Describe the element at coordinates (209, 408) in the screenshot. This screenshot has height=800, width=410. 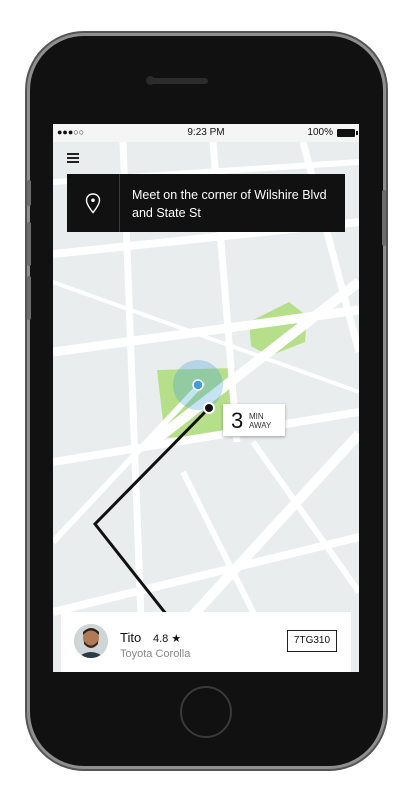
I see `driver-position-marker` at that location.